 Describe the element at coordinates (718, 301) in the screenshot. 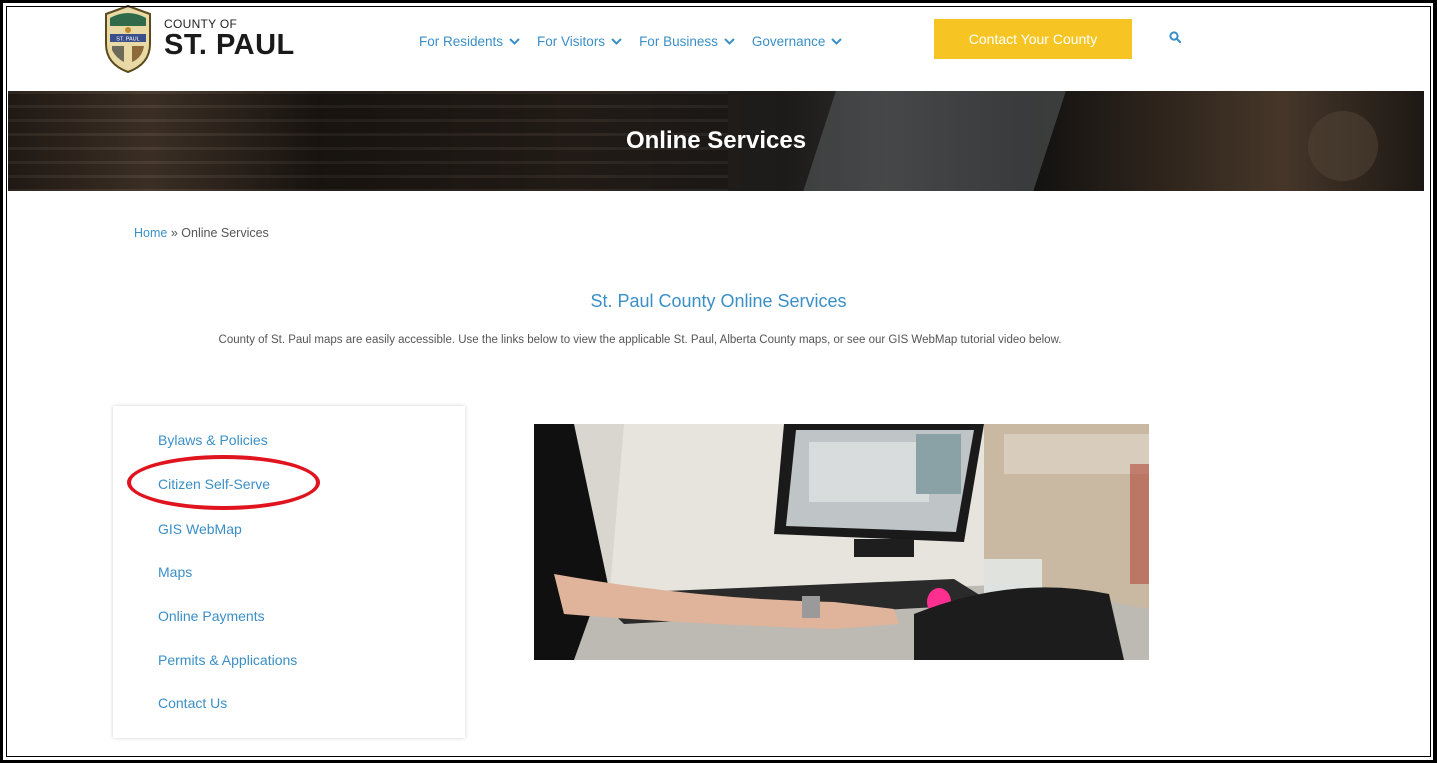

I see `section-heading: St. Paul County Online Services` at that location.